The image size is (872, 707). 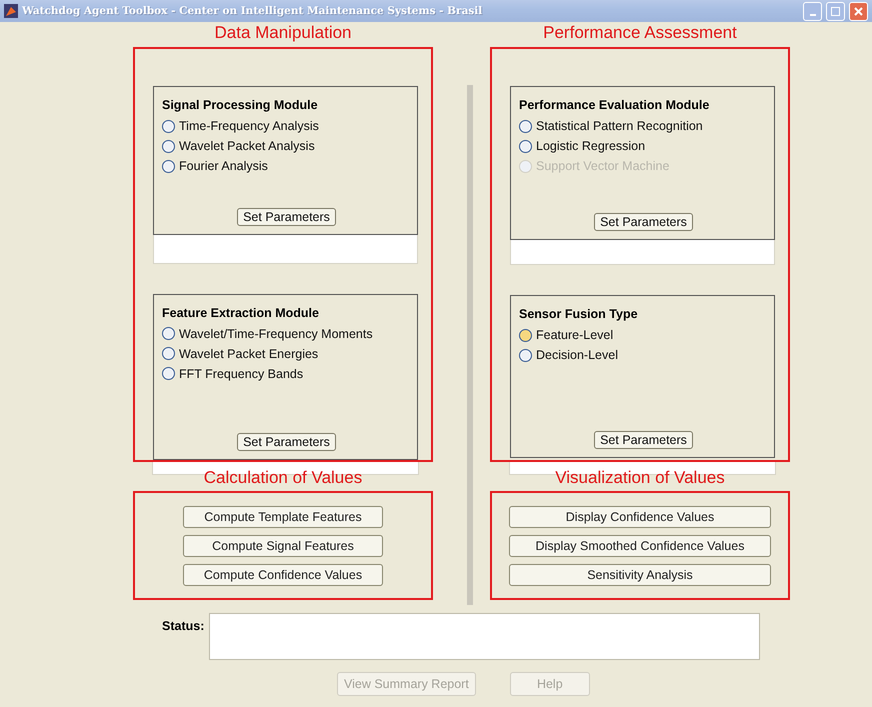 What do you see at coordinates (640, 479) in the screenshot?
I see `section-heading: Visualization of Values` at bounding box center [640, 479].